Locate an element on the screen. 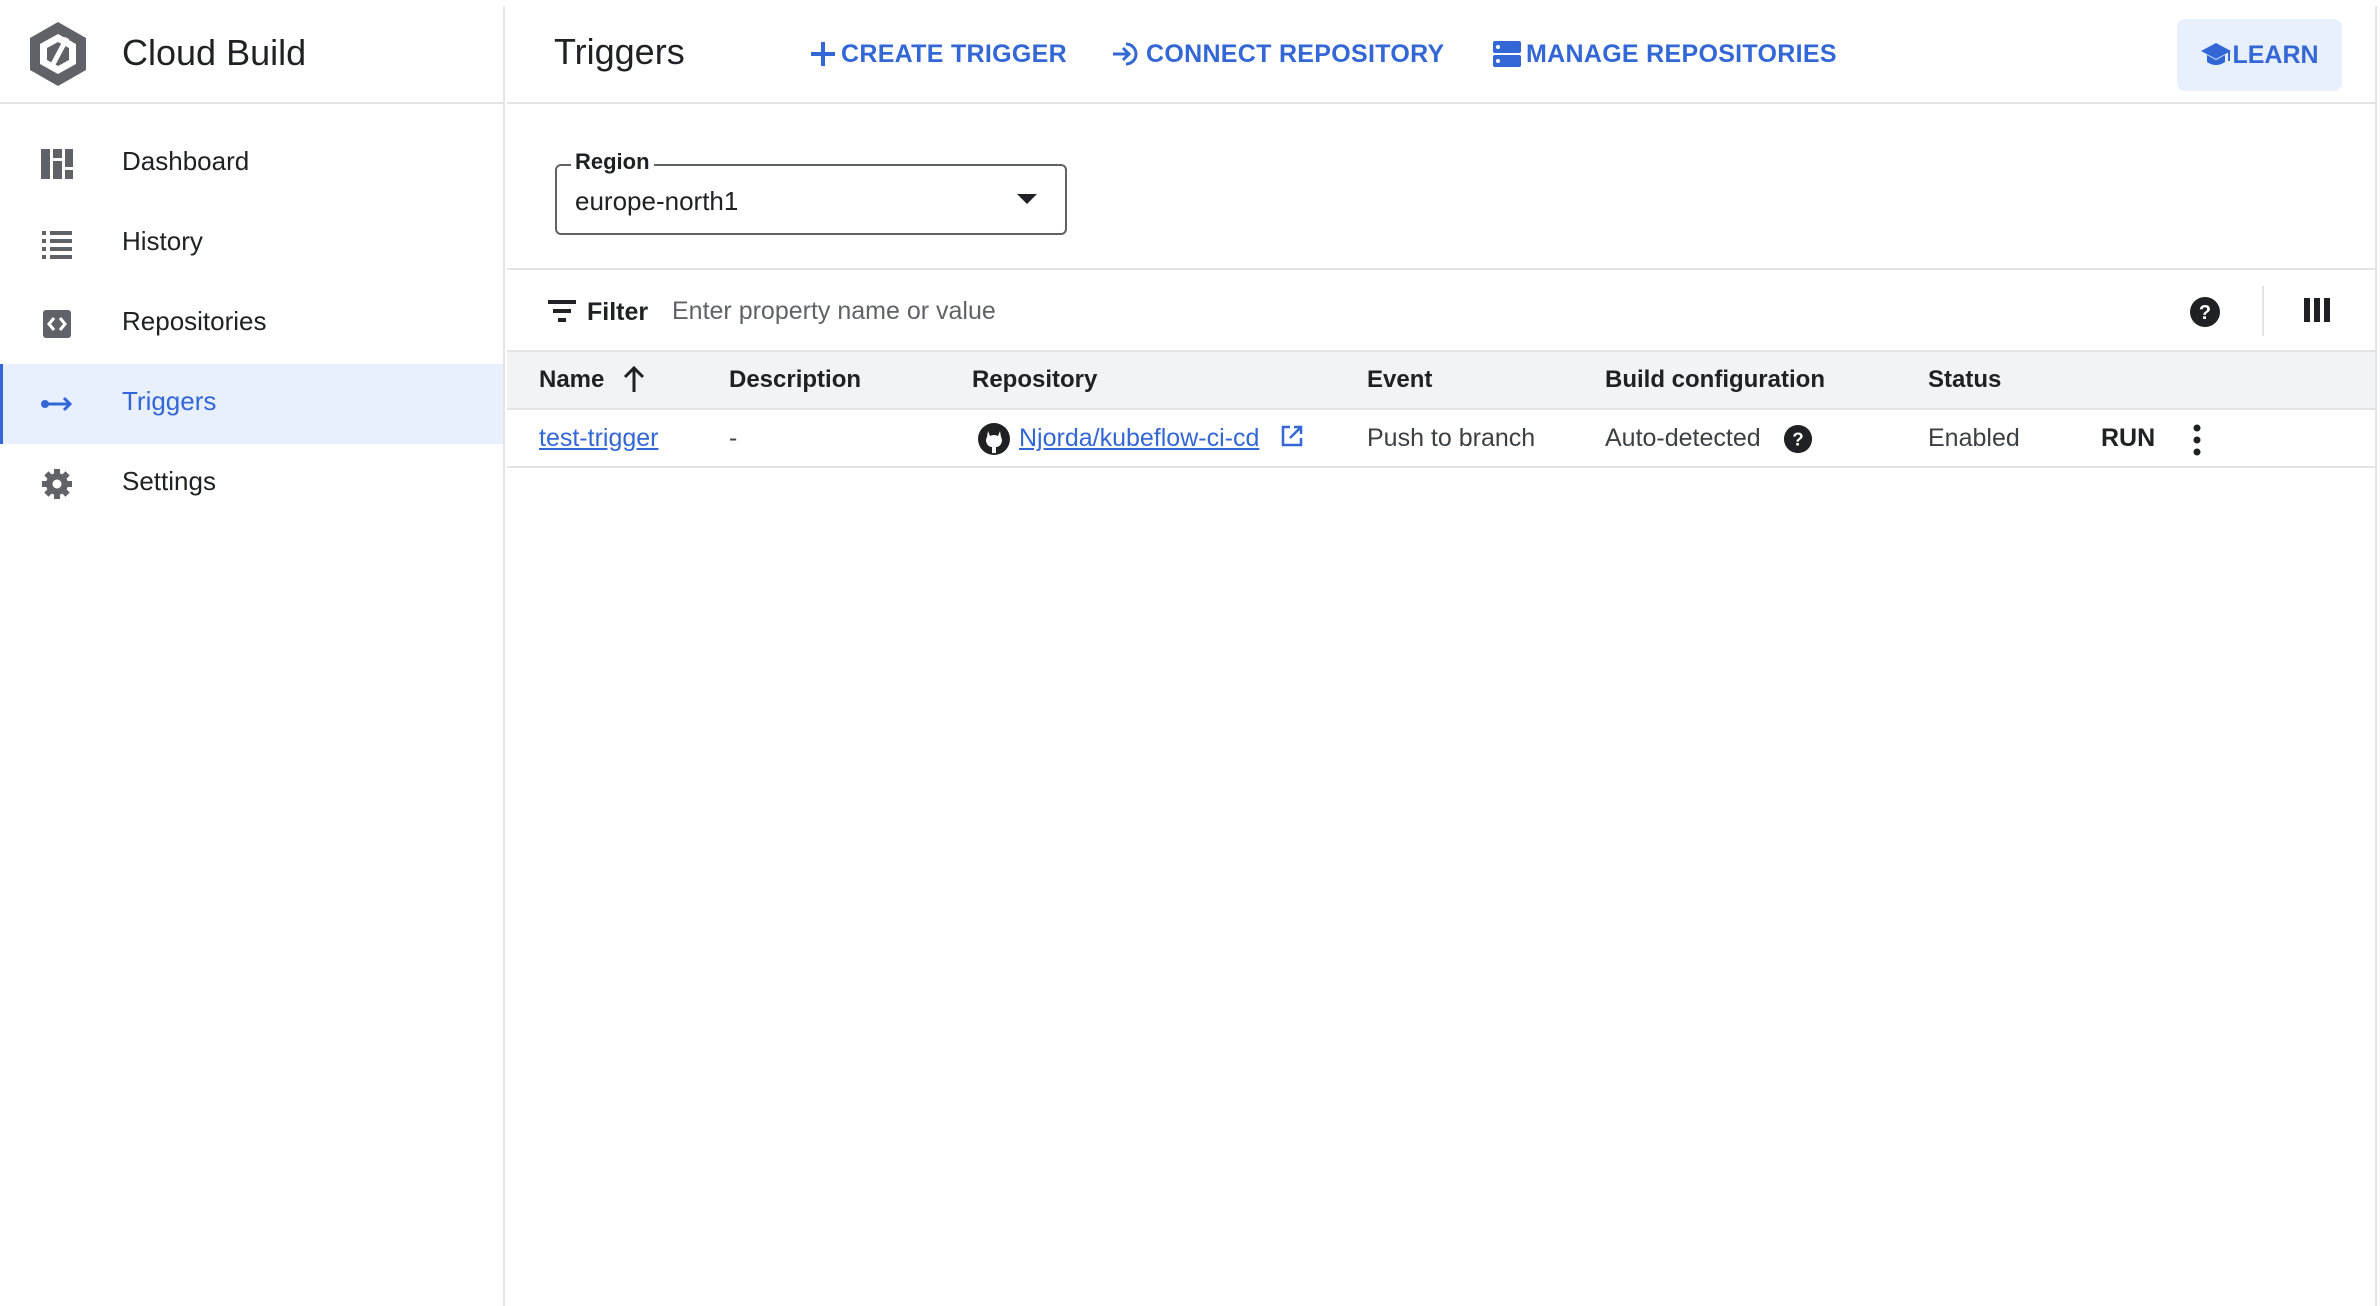 The image size is (2380, 1306). dashboard-icon is located at coordinates (57, 164).